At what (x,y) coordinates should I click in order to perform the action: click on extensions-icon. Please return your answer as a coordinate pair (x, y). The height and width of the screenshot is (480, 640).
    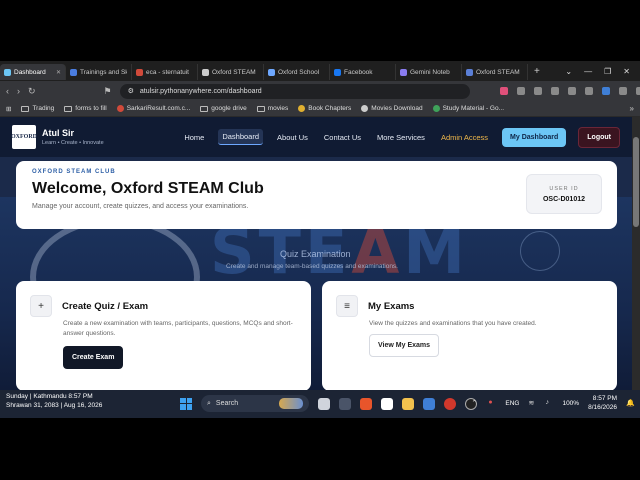
    Looking at the image, I should click on (588, 91).